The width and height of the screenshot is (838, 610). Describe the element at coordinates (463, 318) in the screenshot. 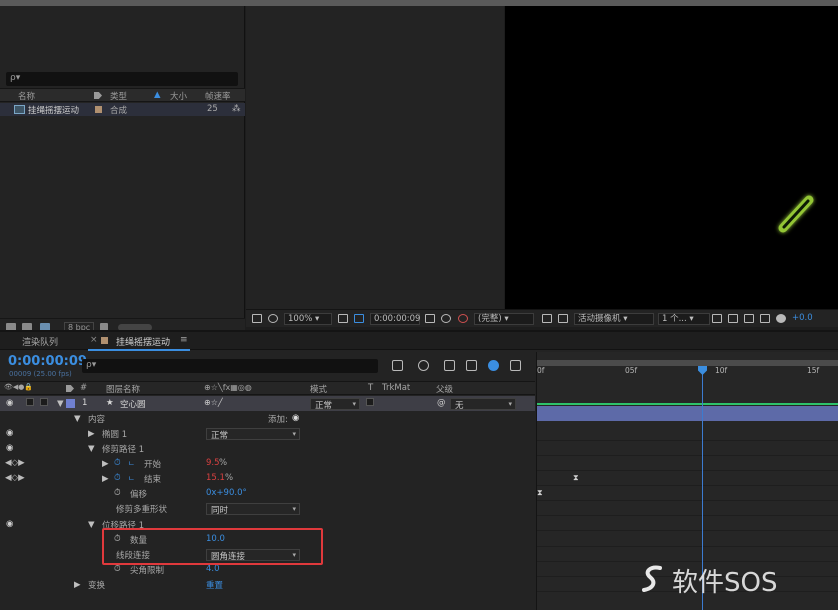

I see `color-channels-icon` at that location.